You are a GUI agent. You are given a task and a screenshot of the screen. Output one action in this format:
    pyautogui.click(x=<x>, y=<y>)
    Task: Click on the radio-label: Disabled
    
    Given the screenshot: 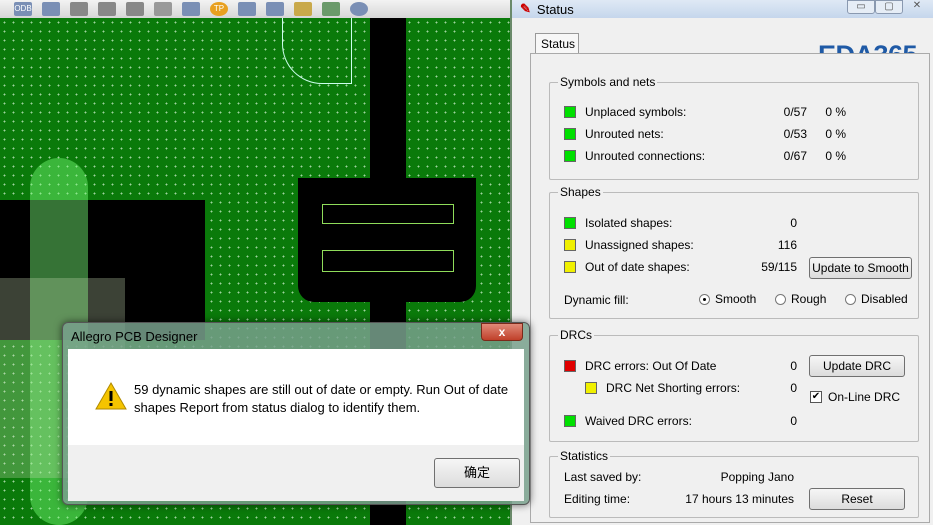 What is the action you would take?
    pyautogui.click(x=884, y=299)
    